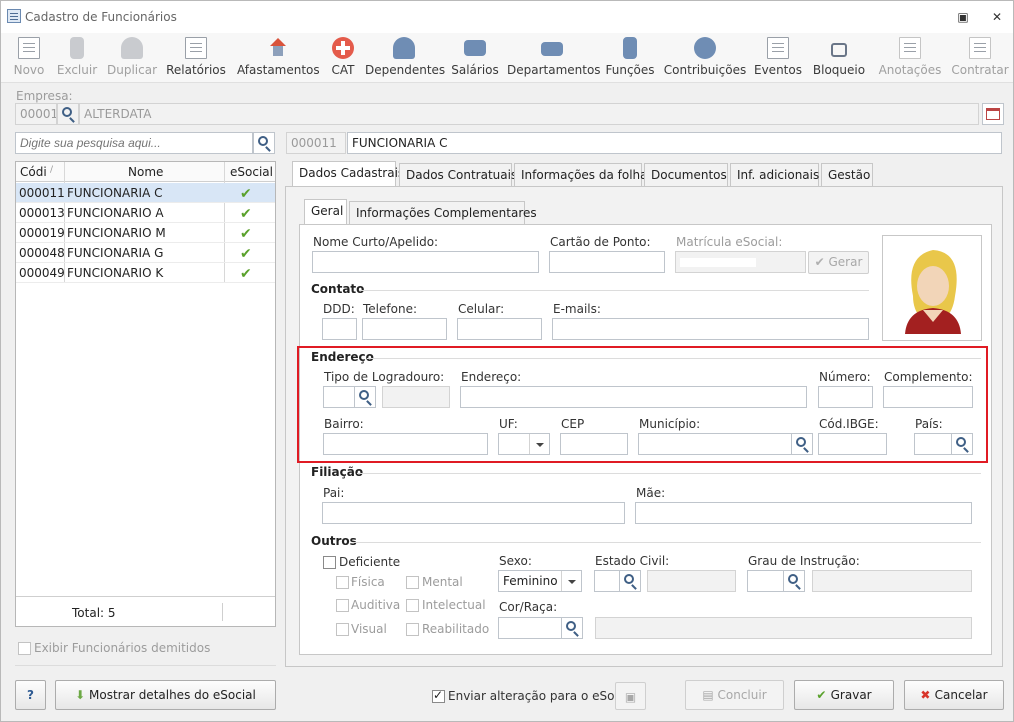  What do you see at coordinates (33, 172) in the screenshot?
I see `col-code-header: Códi` at bounding box center [33, 172].